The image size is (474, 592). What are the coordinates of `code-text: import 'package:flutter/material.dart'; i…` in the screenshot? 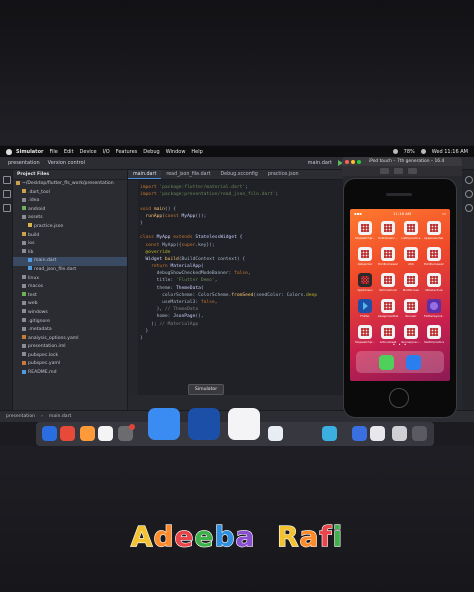 It's located at (228, 266).